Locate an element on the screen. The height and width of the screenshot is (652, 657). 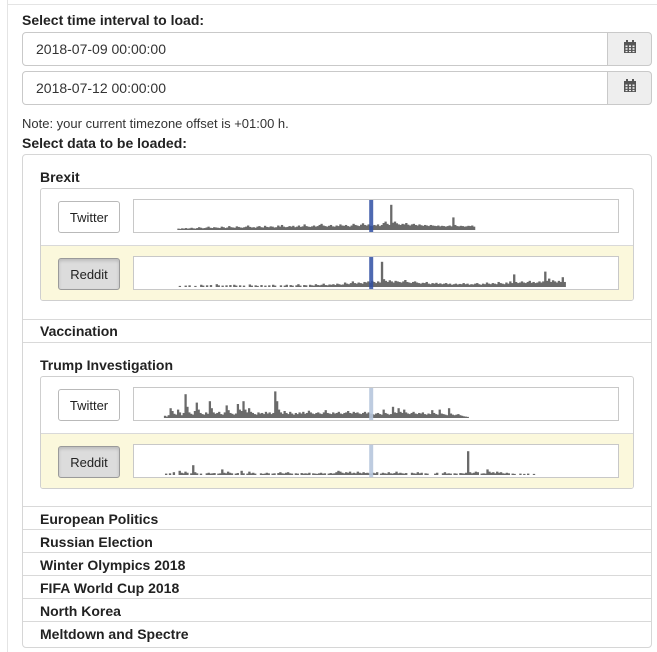
brexit-reddit-sparkline is located at coordinates (376, 273).